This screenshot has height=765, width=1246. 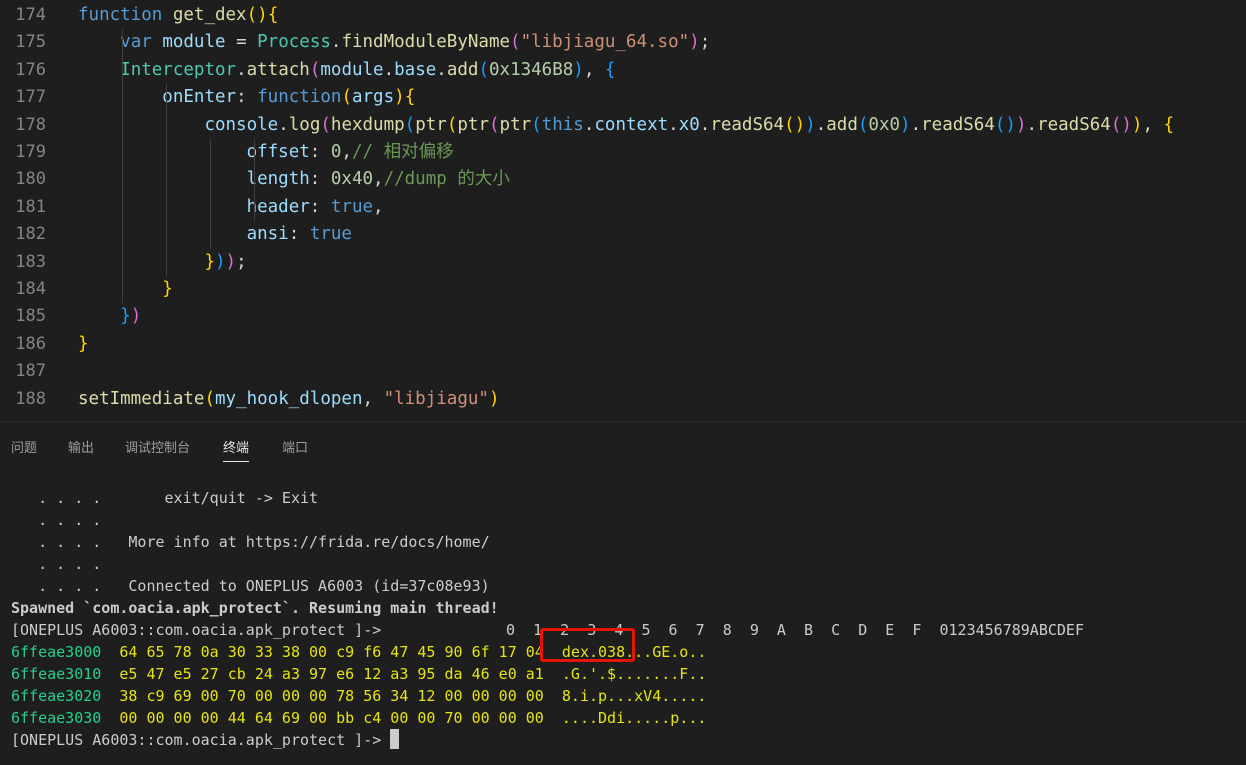 What do you see at coordinates (30, 234) in the screenshot?
I see `line-number: 182` at bounding box center [30, 234].